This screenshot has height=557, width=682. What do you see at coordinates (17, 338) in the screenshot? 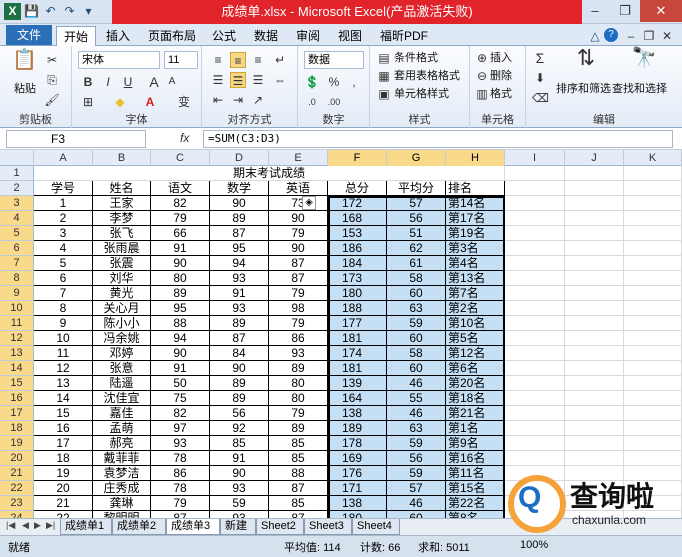
I see `row-header: 12` at bounding box center [17, 338].